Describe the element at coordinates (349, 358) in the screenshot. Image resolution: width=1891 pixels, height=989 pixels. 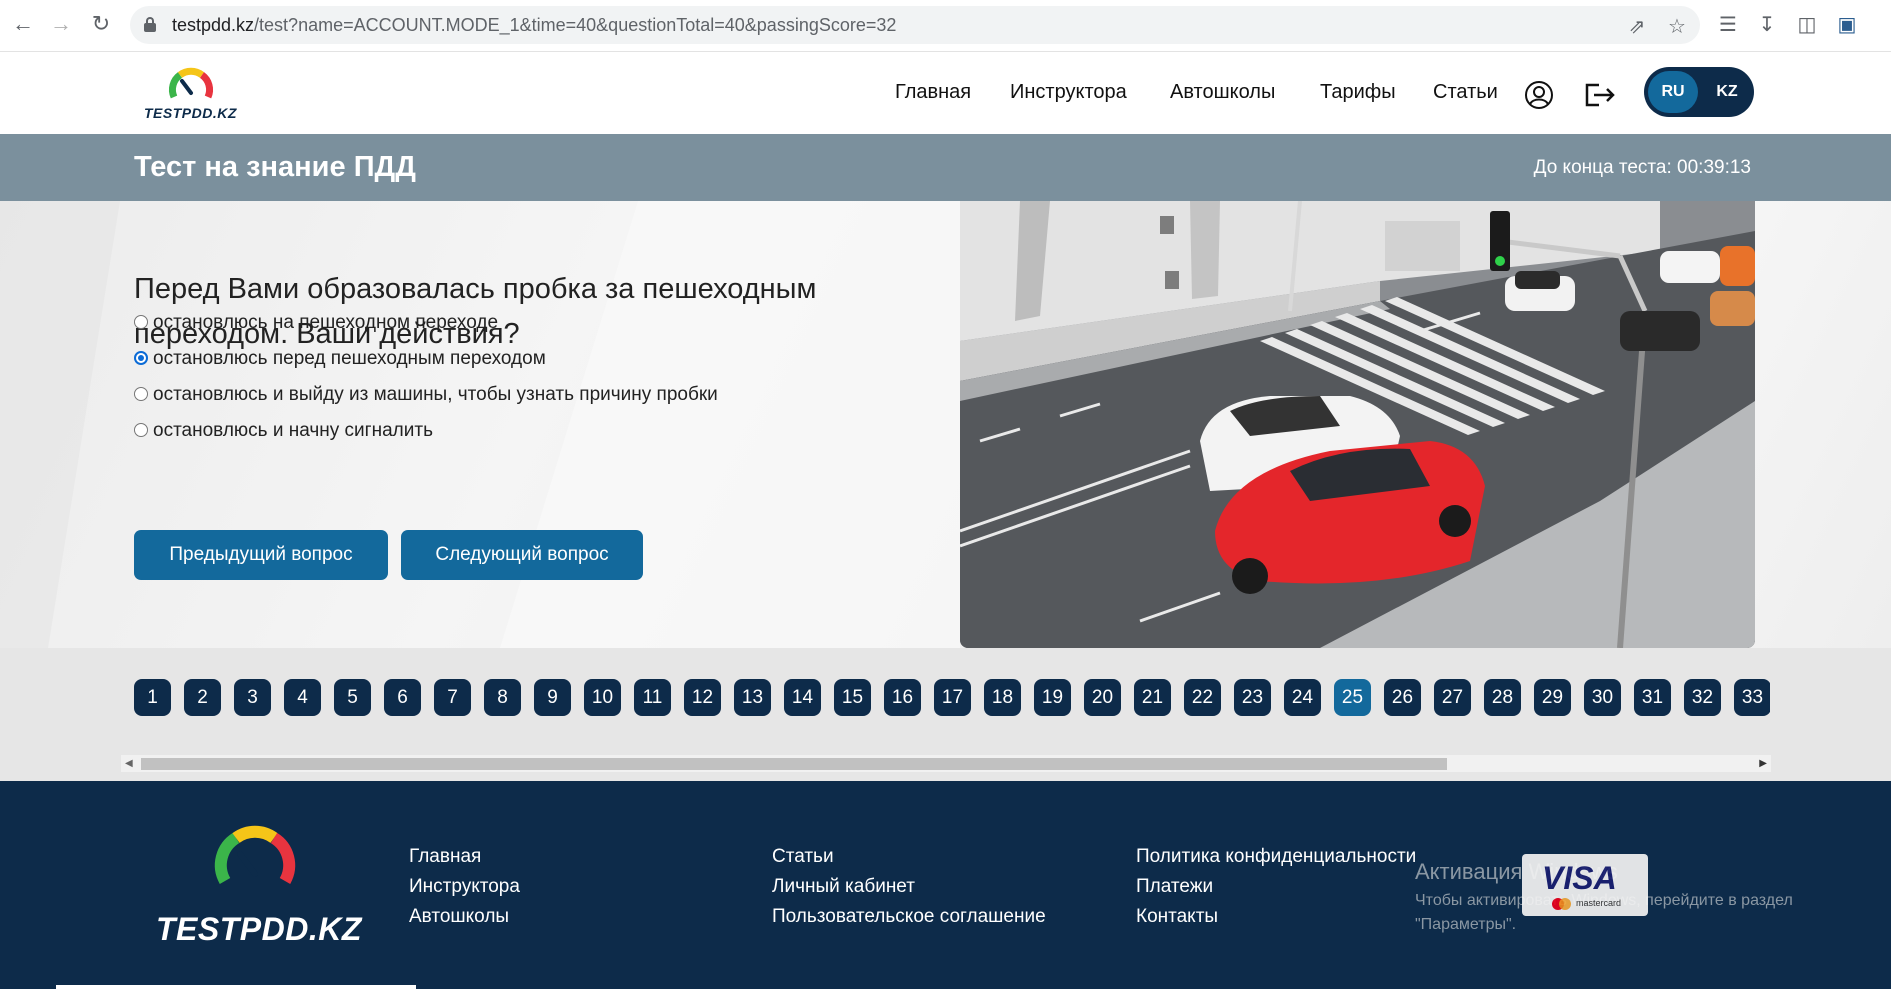
I see `answer-label: остановлюсь перед пешеходным переходом` at that location.